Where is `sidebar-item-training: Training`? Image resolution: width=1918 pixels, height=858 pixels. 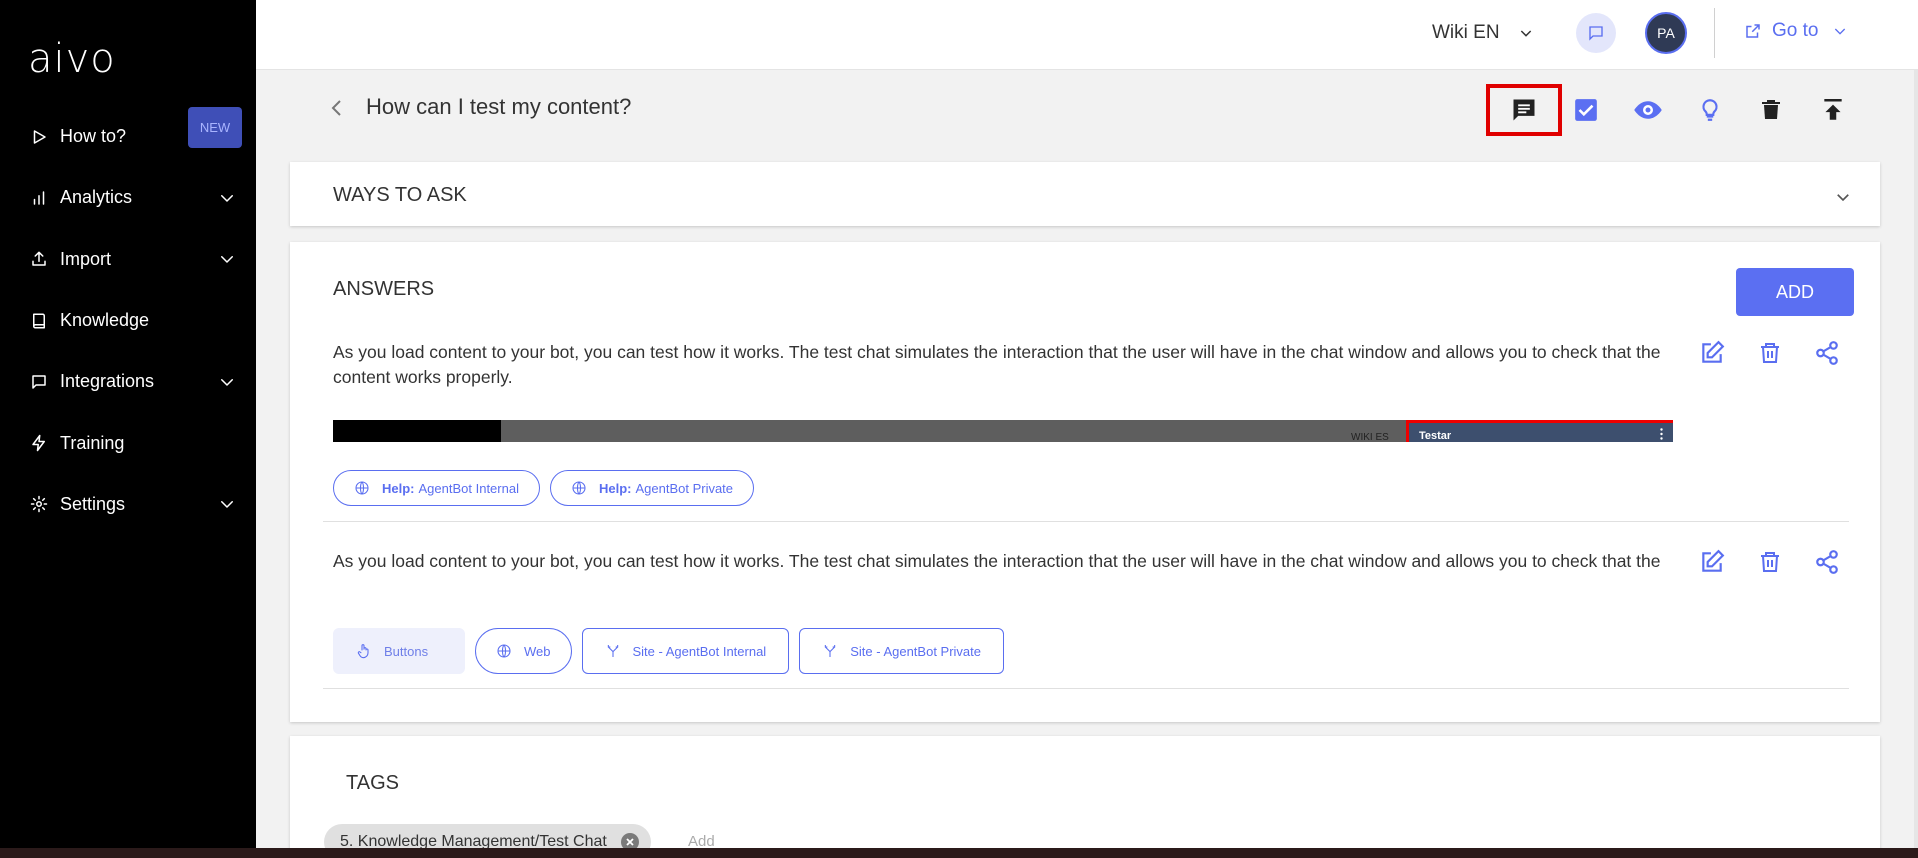 sidebar-item-training: Training is located at coordinates (128, 442).